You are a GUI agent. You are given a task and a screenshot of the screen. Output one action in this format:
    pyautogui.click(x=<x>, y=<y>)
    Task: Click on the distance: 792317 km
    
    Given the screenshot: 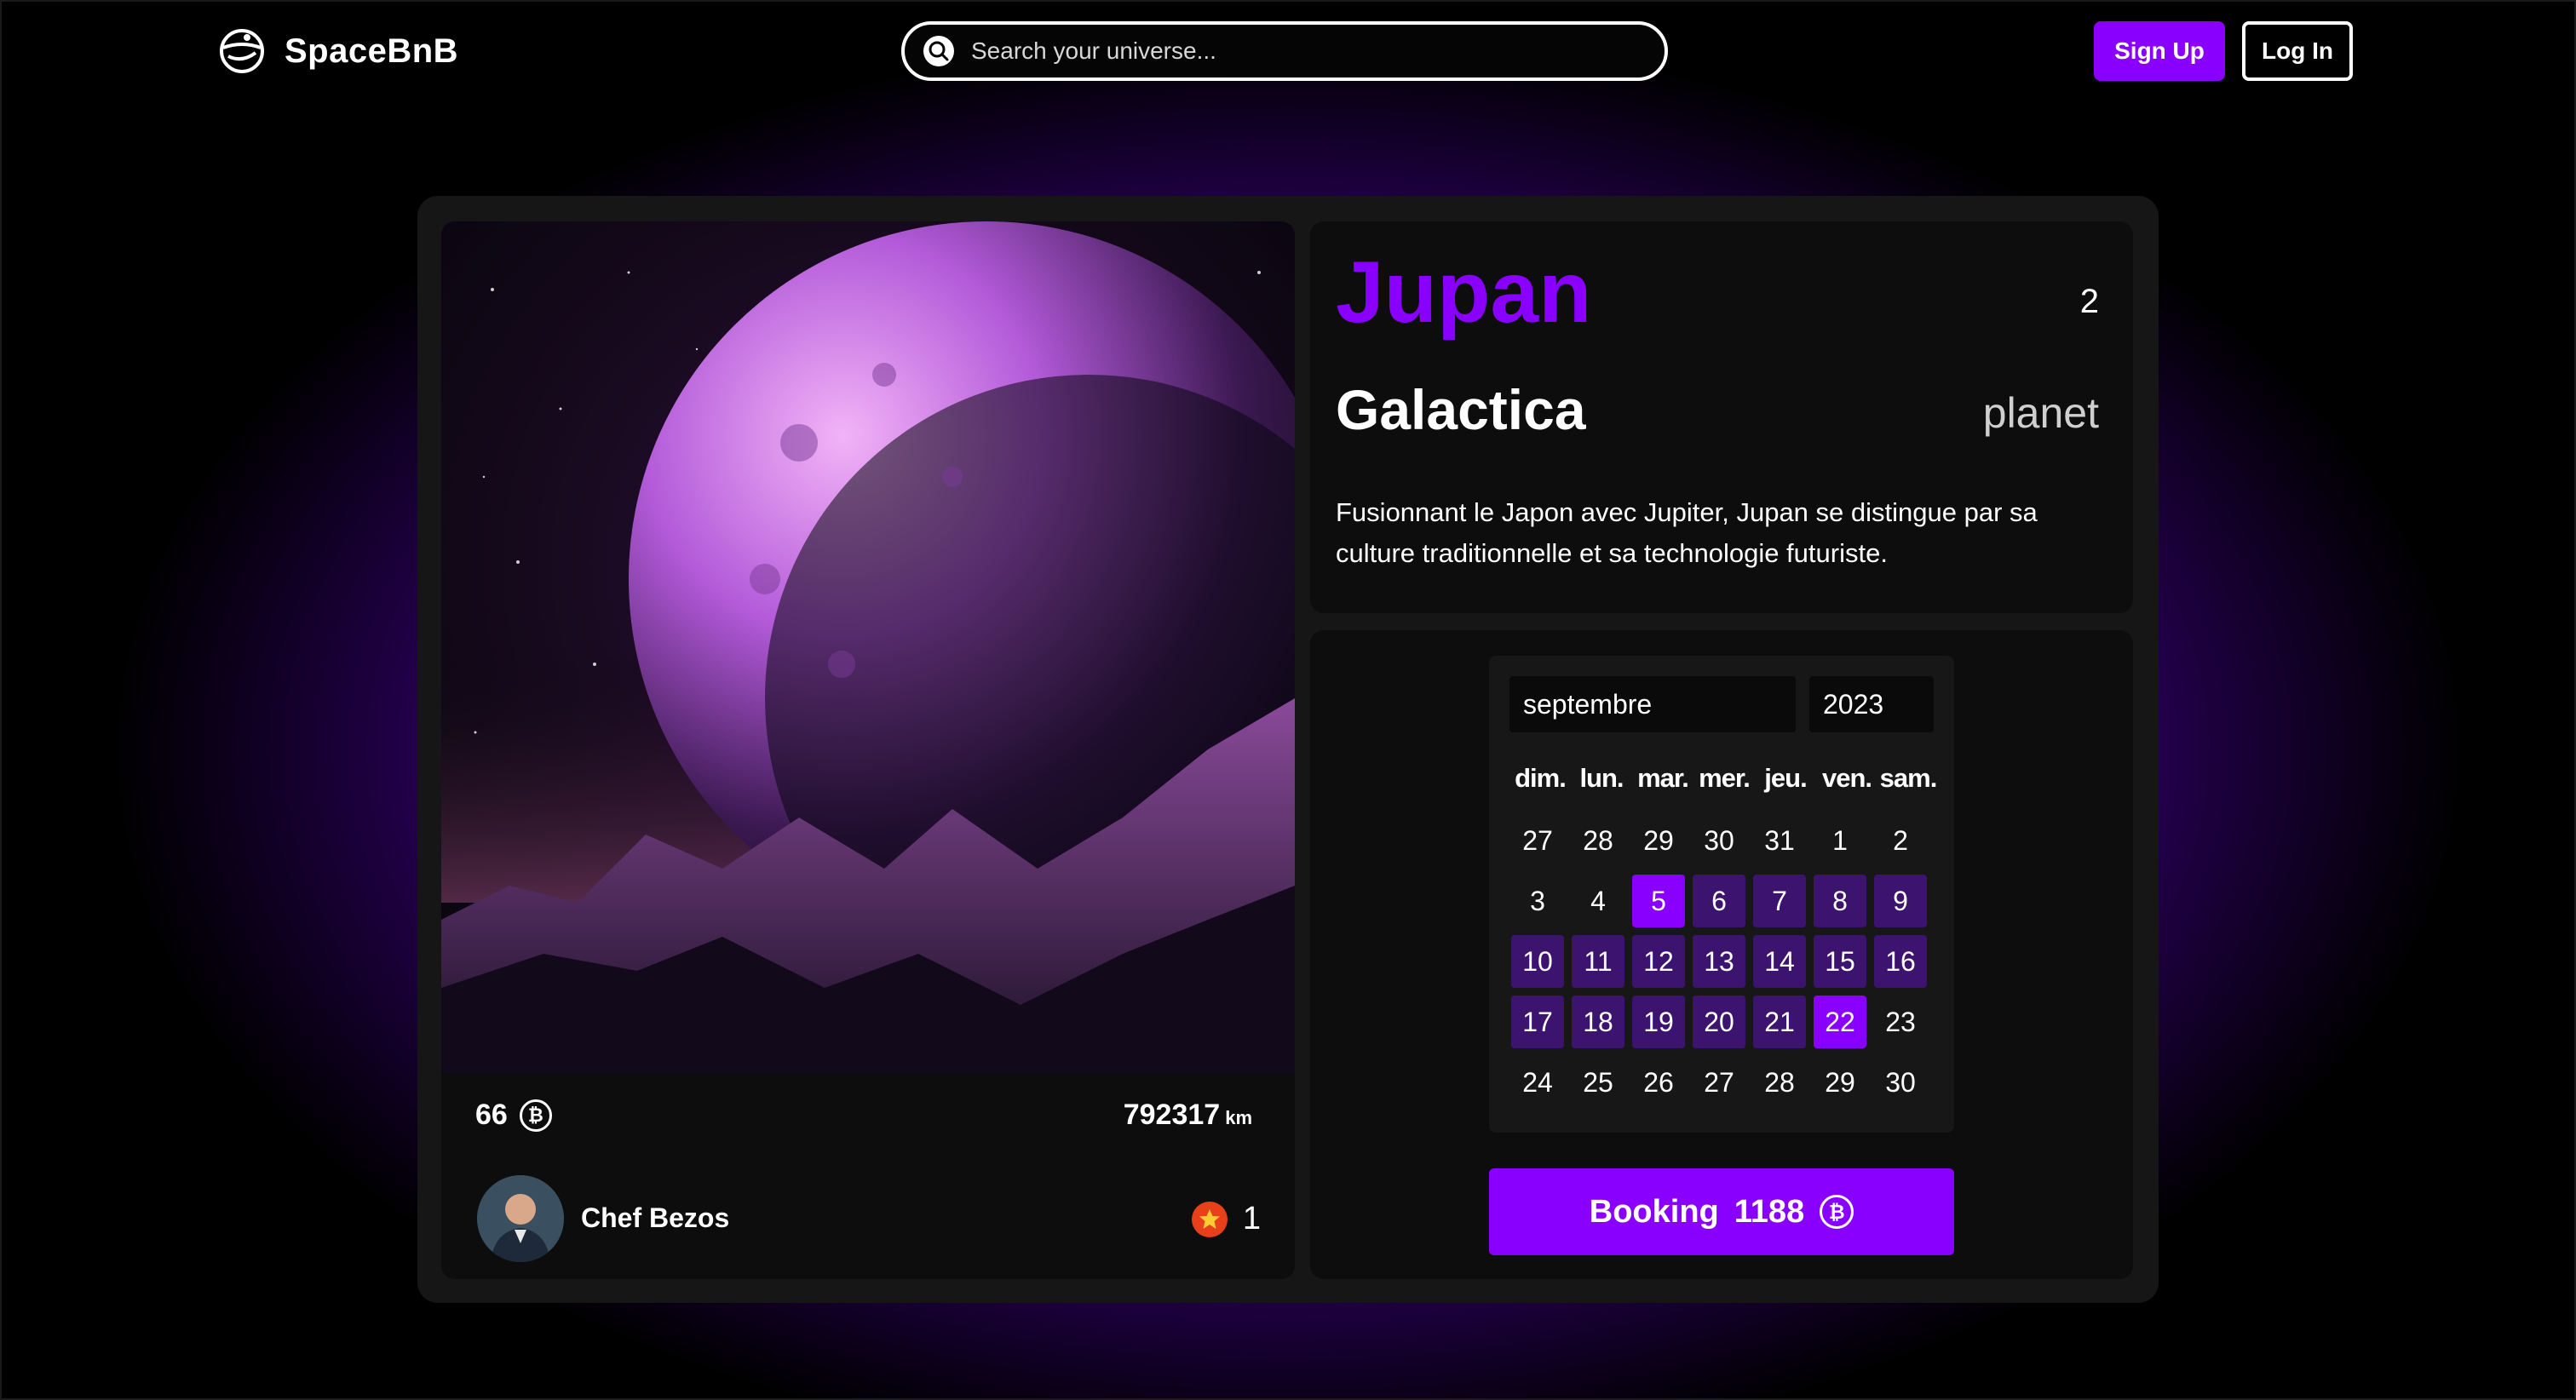 What is the action you would take?
    pyautogui.click(x=1188, y=1115)
    